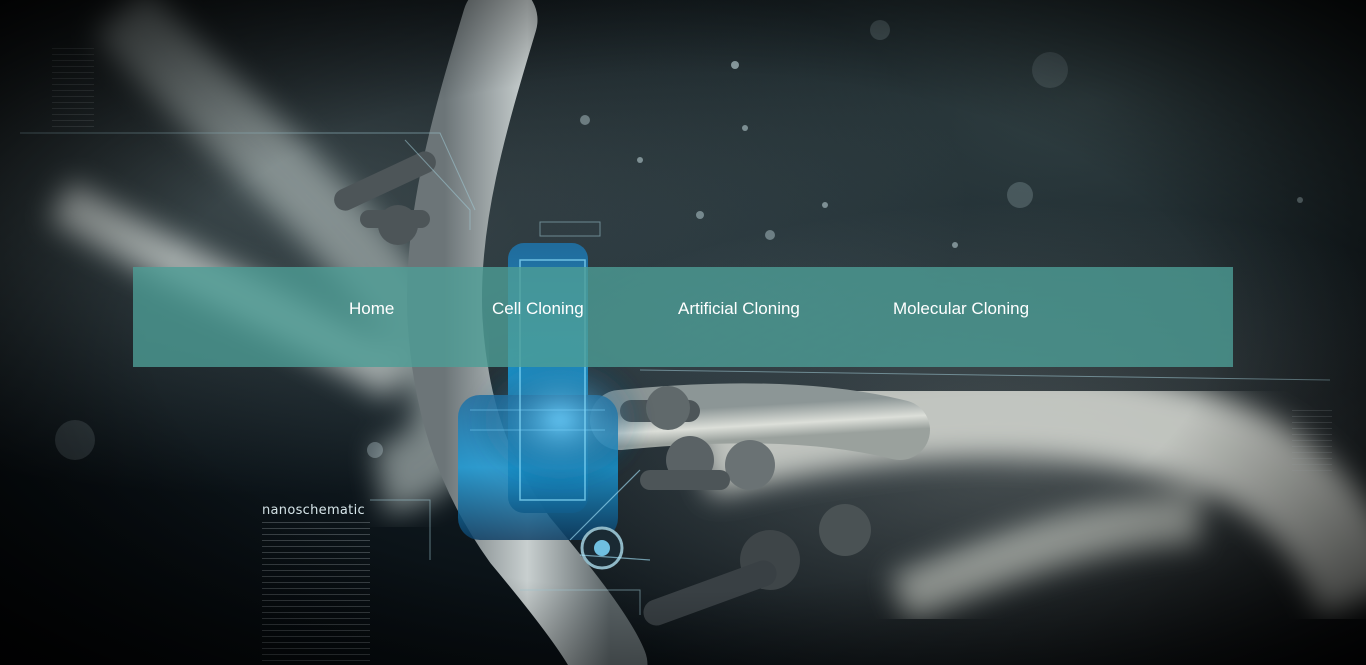 The height and width of the screenshot is (665, 1366). Describe the element at coordinates (371, 317) in the screenshot. I see `nav-item-home: Home` at that location.